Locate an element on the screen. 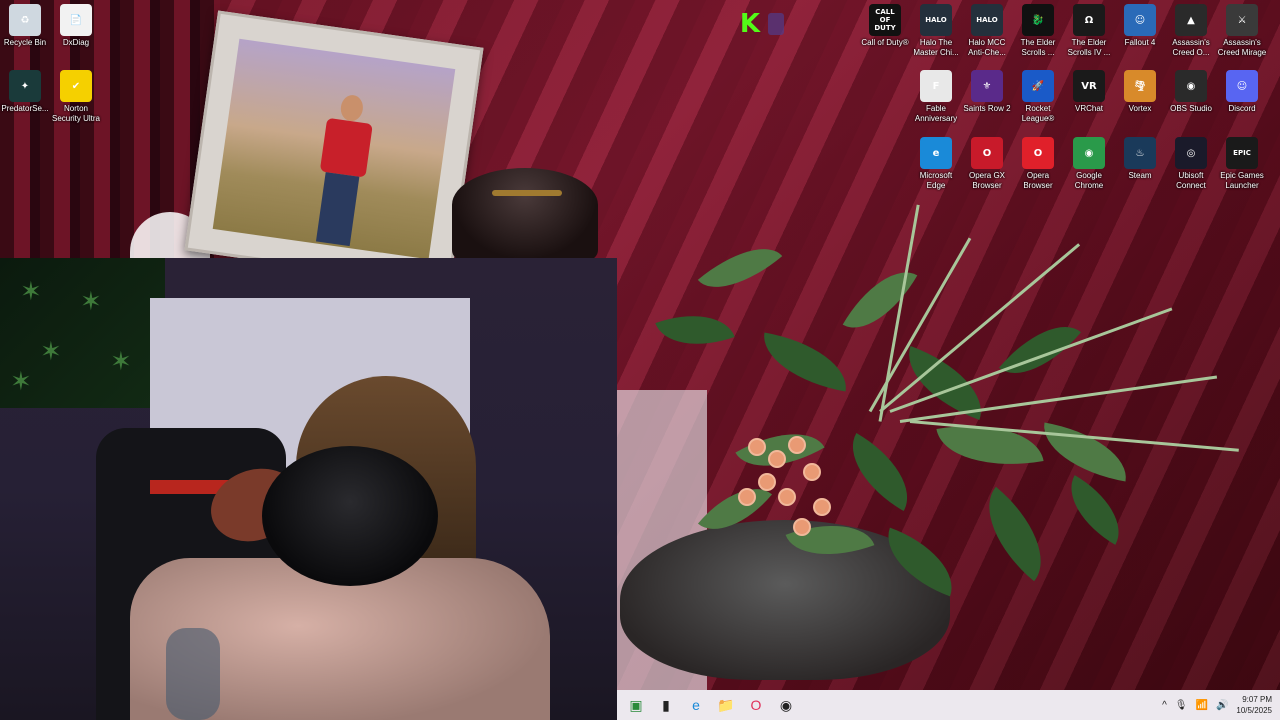  fable-icon: F is located at coordinates (936, 86).